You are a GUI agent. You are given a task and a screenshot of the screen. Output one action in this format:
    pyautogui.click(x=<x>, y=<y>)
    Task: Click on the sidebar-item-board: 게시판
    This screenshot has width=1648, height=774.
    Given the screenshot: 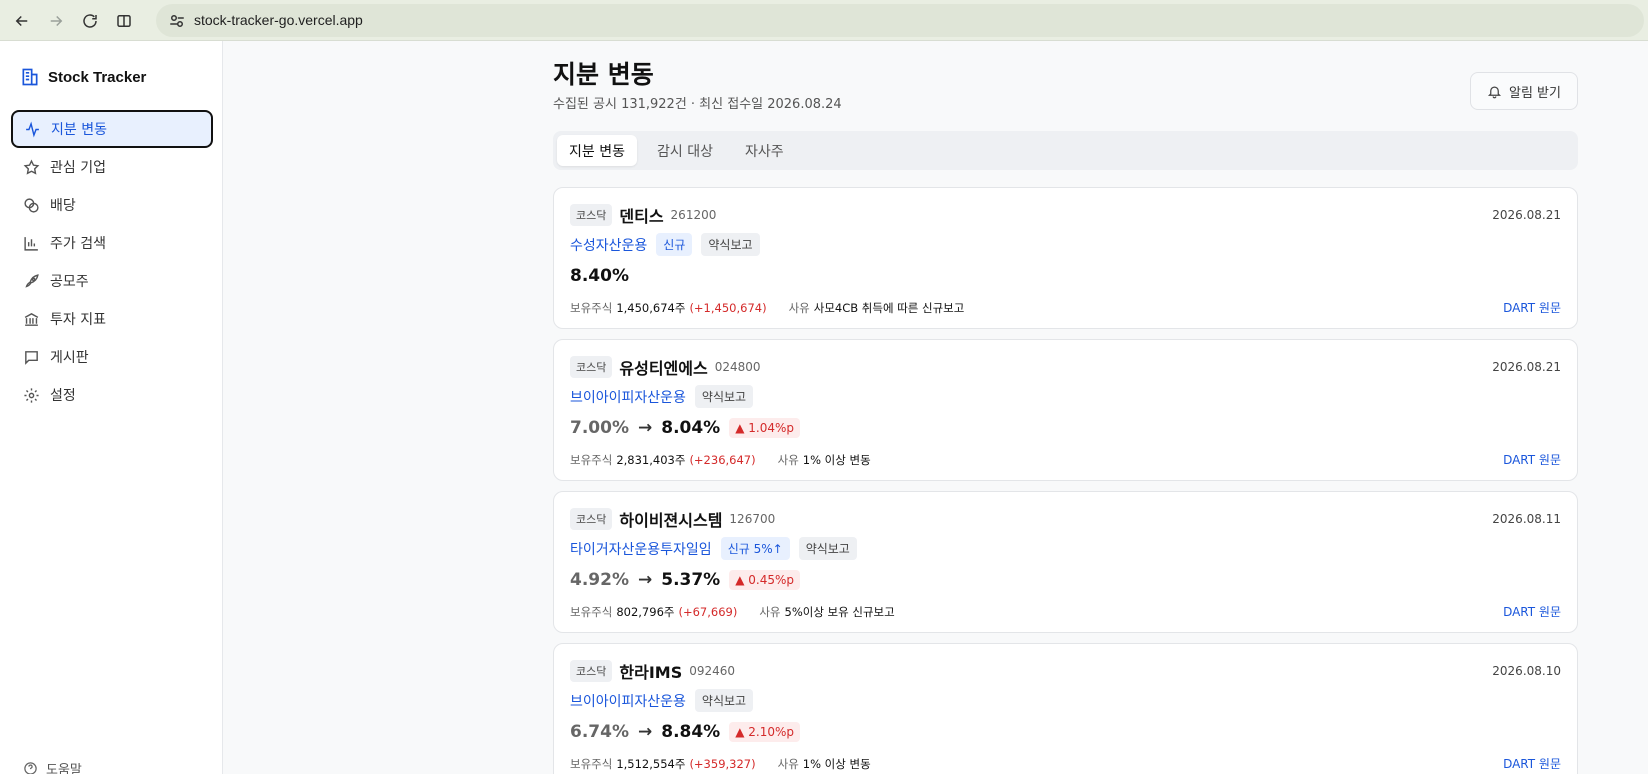 What is the action you would take?
    pyautogui.click(x=112, y=357)
    